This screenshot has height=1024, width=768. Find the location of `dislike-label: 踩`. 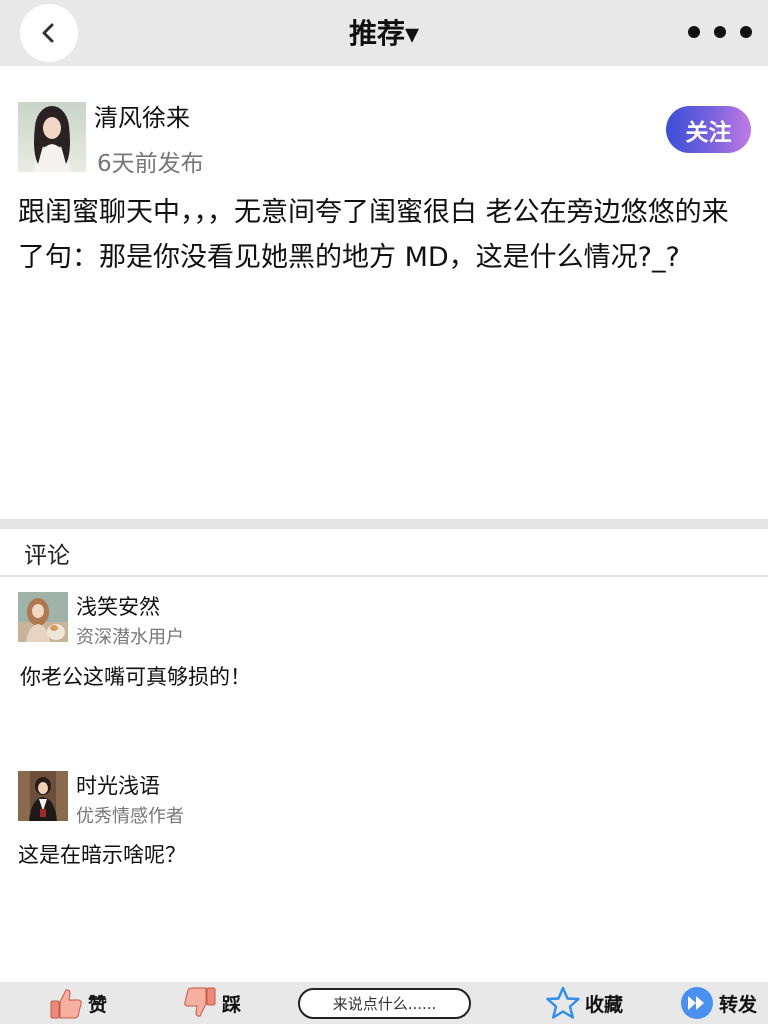

dislike-label: 踩 is located at coordinates (232, 1004).